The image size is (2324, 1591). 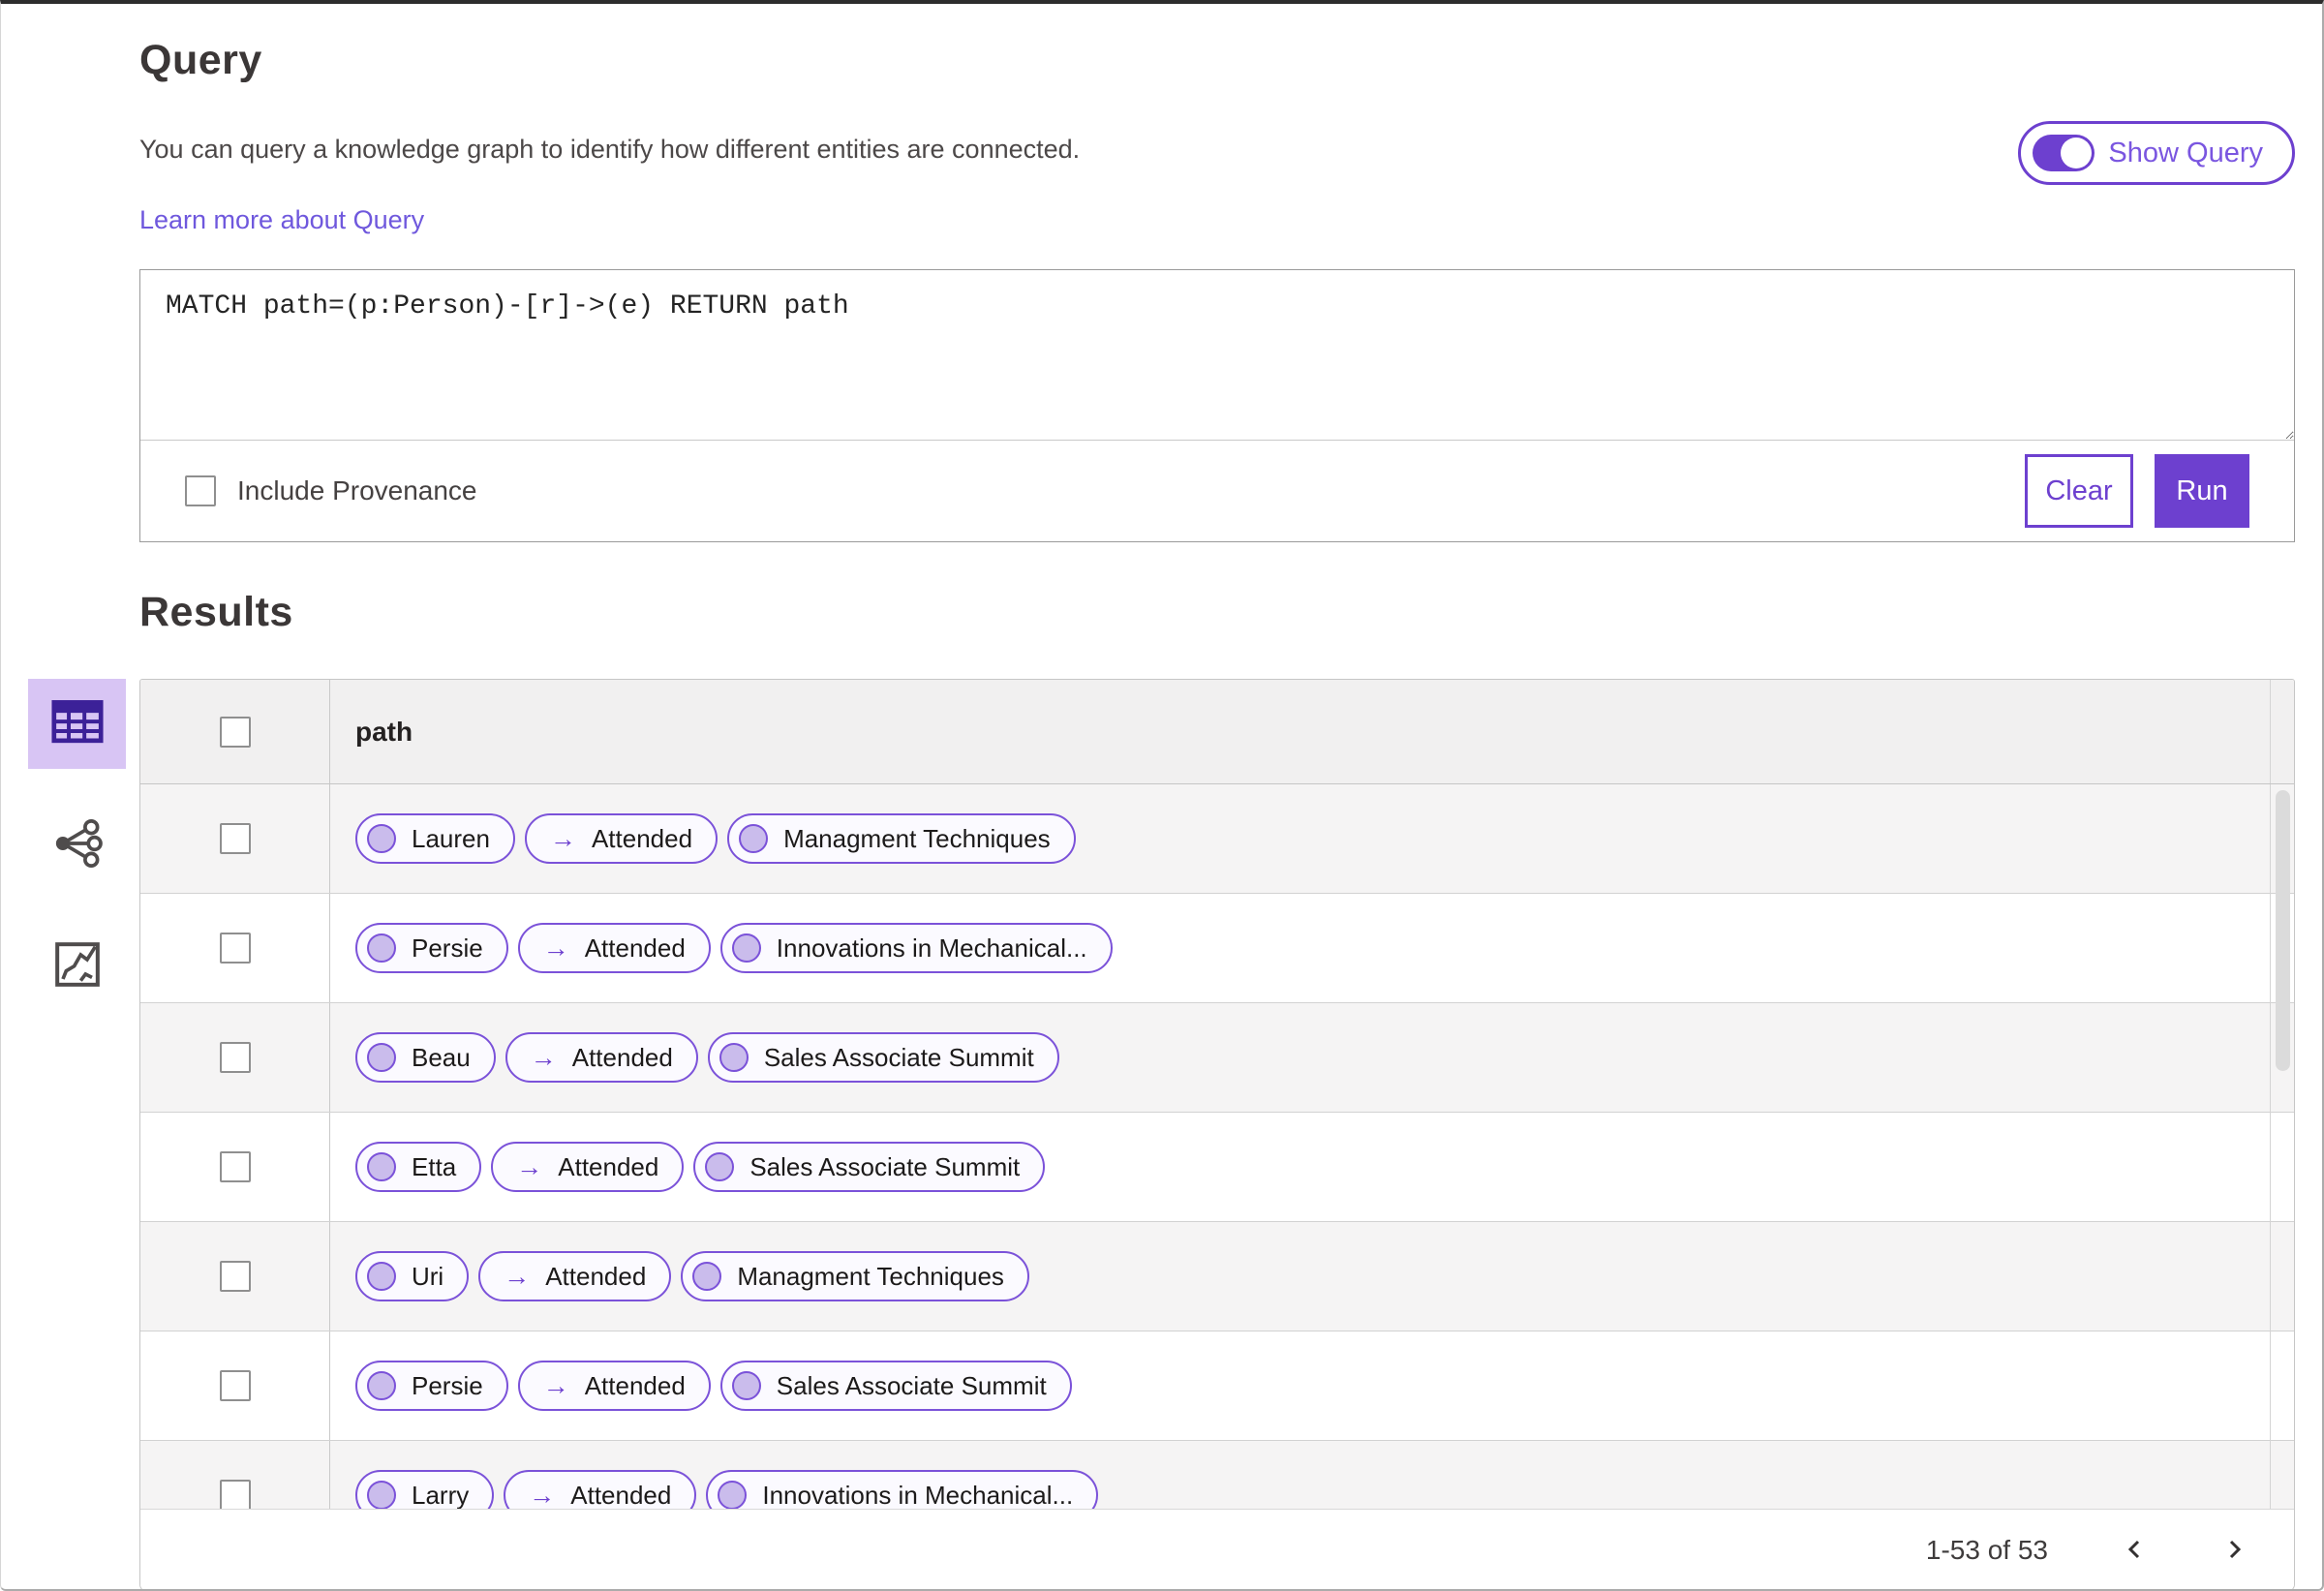 I want to click on chevron-right-icon, so click(x=2234, y=1551).